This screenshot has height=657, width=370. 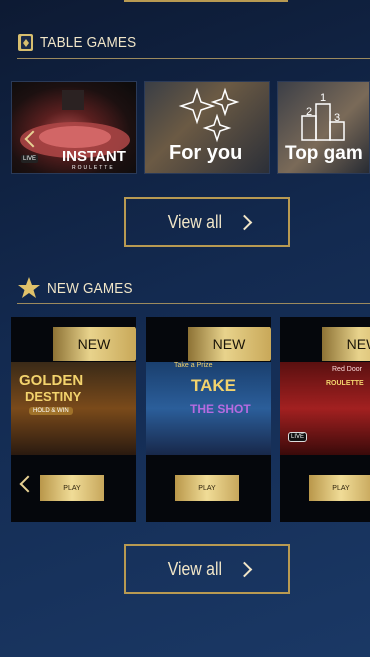 What do you see at coordinates (51, 380) in the screenshot?
I see `game-title: GOLDEN` at bounding box center [51, 380].